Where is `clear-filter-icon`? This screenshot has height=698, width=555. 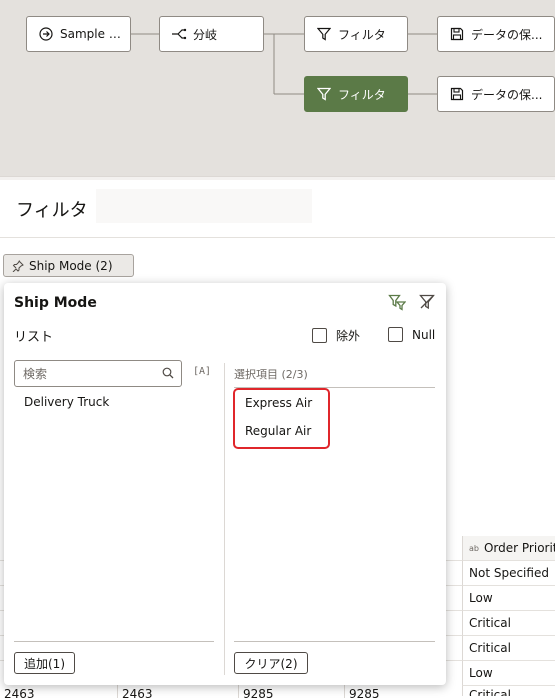
clear-filter-icon is located at coordinates (427, 302).